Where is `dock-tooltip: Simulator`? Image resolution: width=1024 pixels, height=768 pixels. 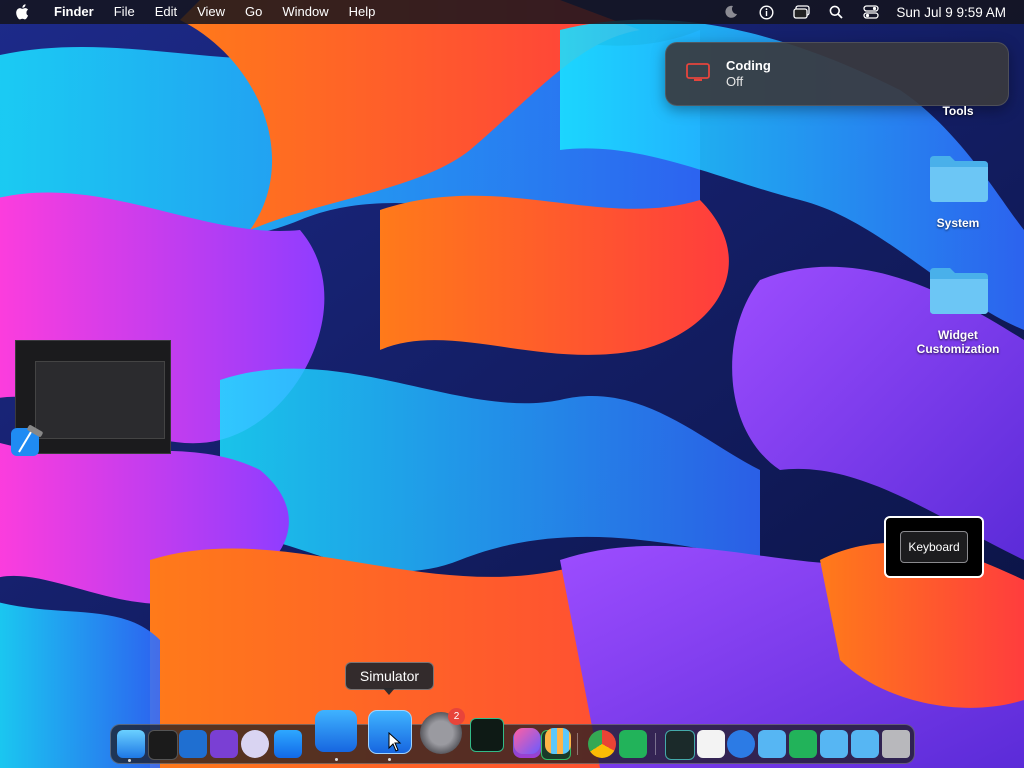 dock-tooltip: Simulator is located at coordinates (389, 676).